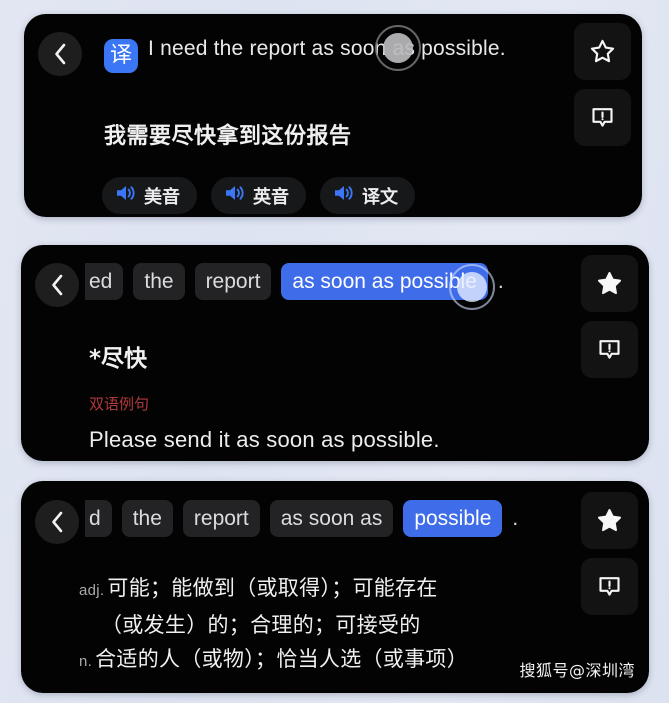 The height and width of the screenshot is (703, 669). I want to click on word-chip-row: d the report as soon as possible ., so click(301, 518).